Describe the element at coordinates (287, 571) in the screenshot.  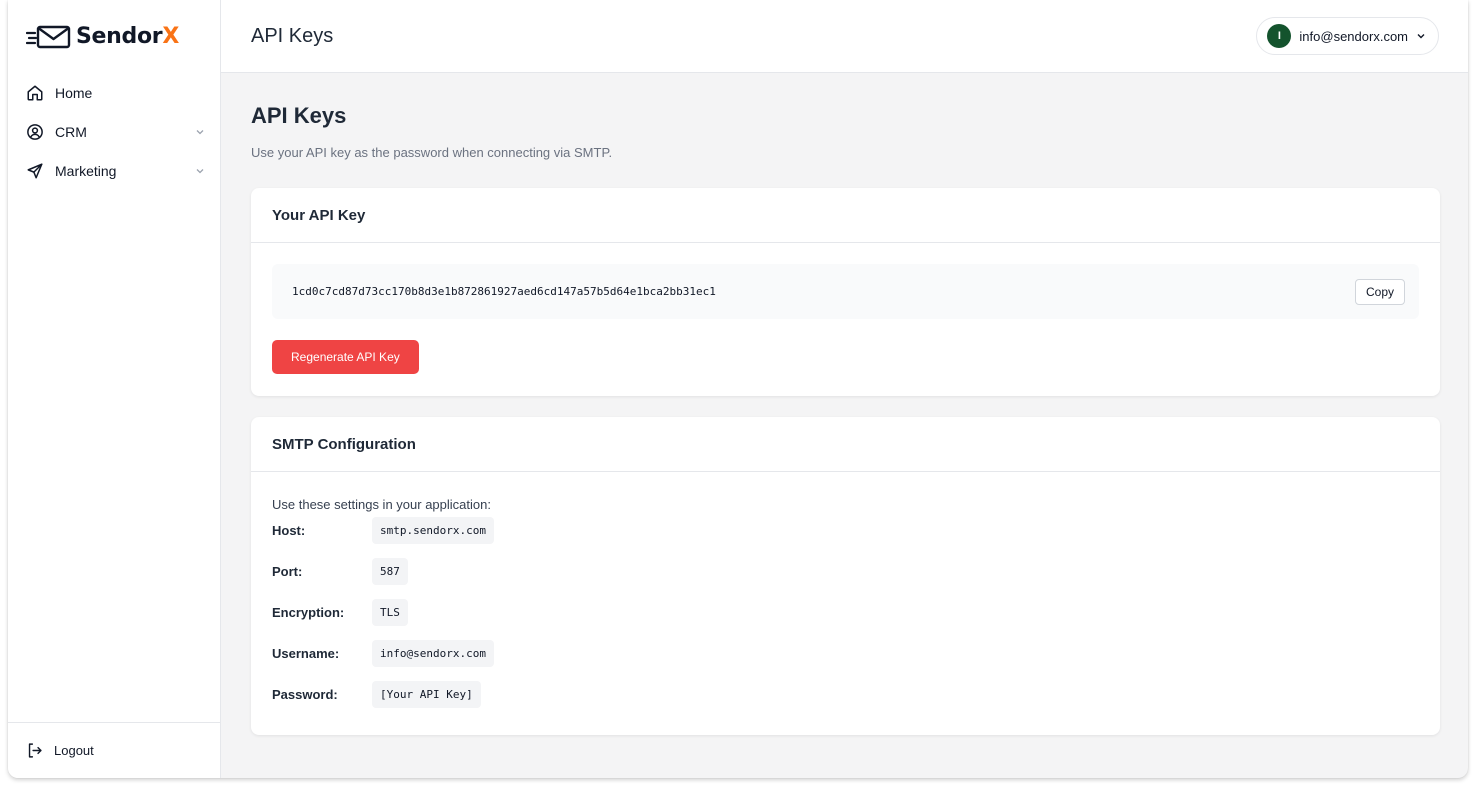
I see `smtp-label: Port:` at that location.